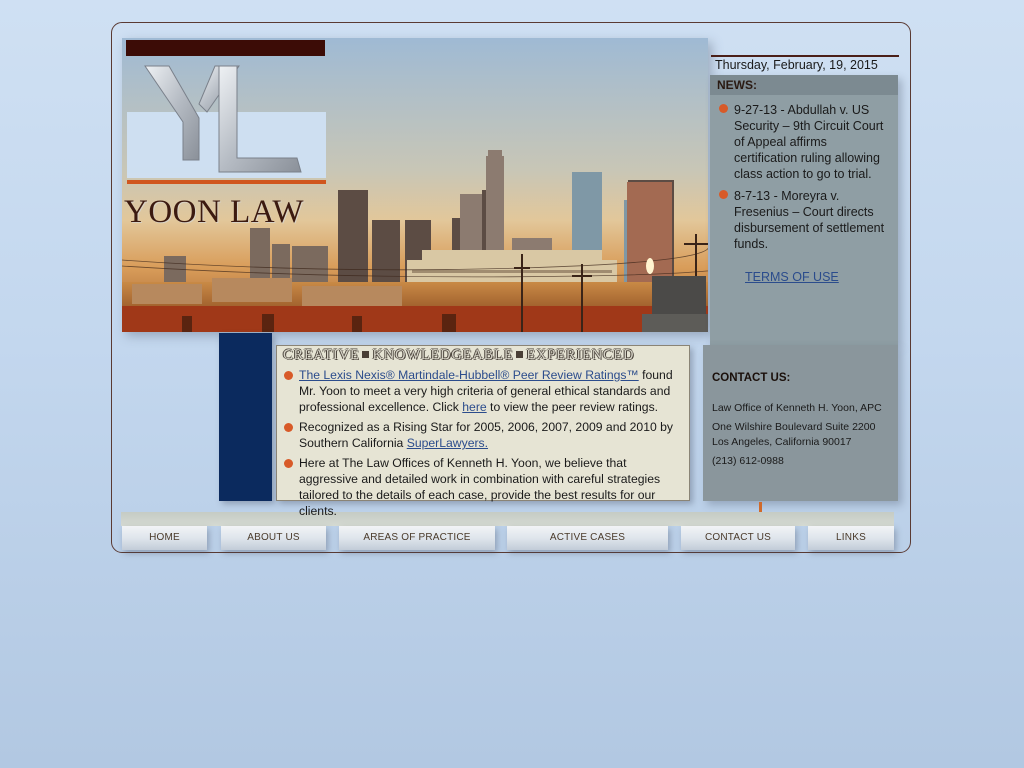 This screenshot has width=1024, height=768. What do you see at coordinates (226, 124) in the screenshot?
I see `logo-monogram` at bounding box center [226, 124].